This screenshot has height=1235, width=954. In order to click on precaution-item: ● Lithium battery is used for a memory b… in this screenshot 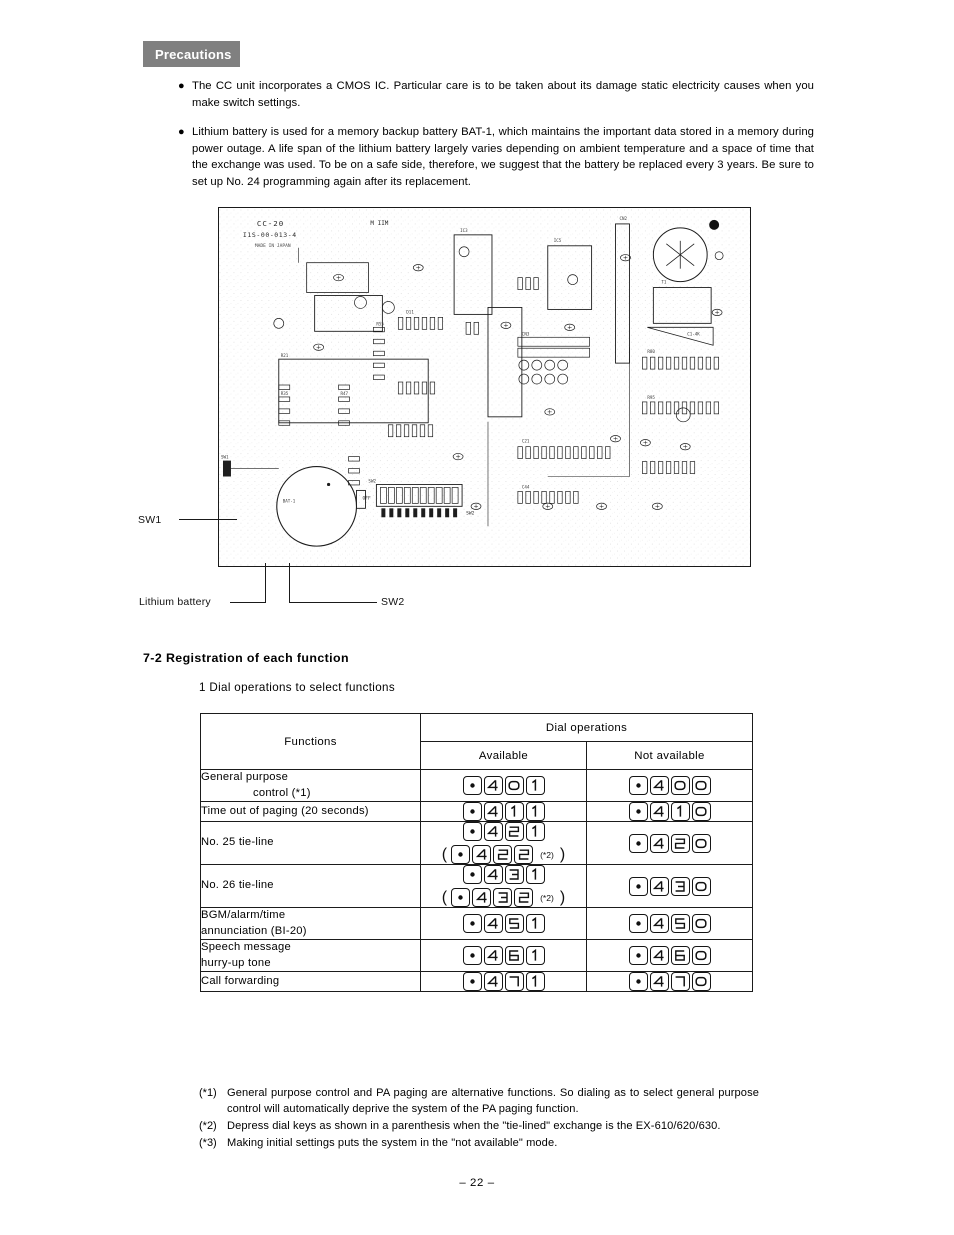, I will do `click(496, 157)`.